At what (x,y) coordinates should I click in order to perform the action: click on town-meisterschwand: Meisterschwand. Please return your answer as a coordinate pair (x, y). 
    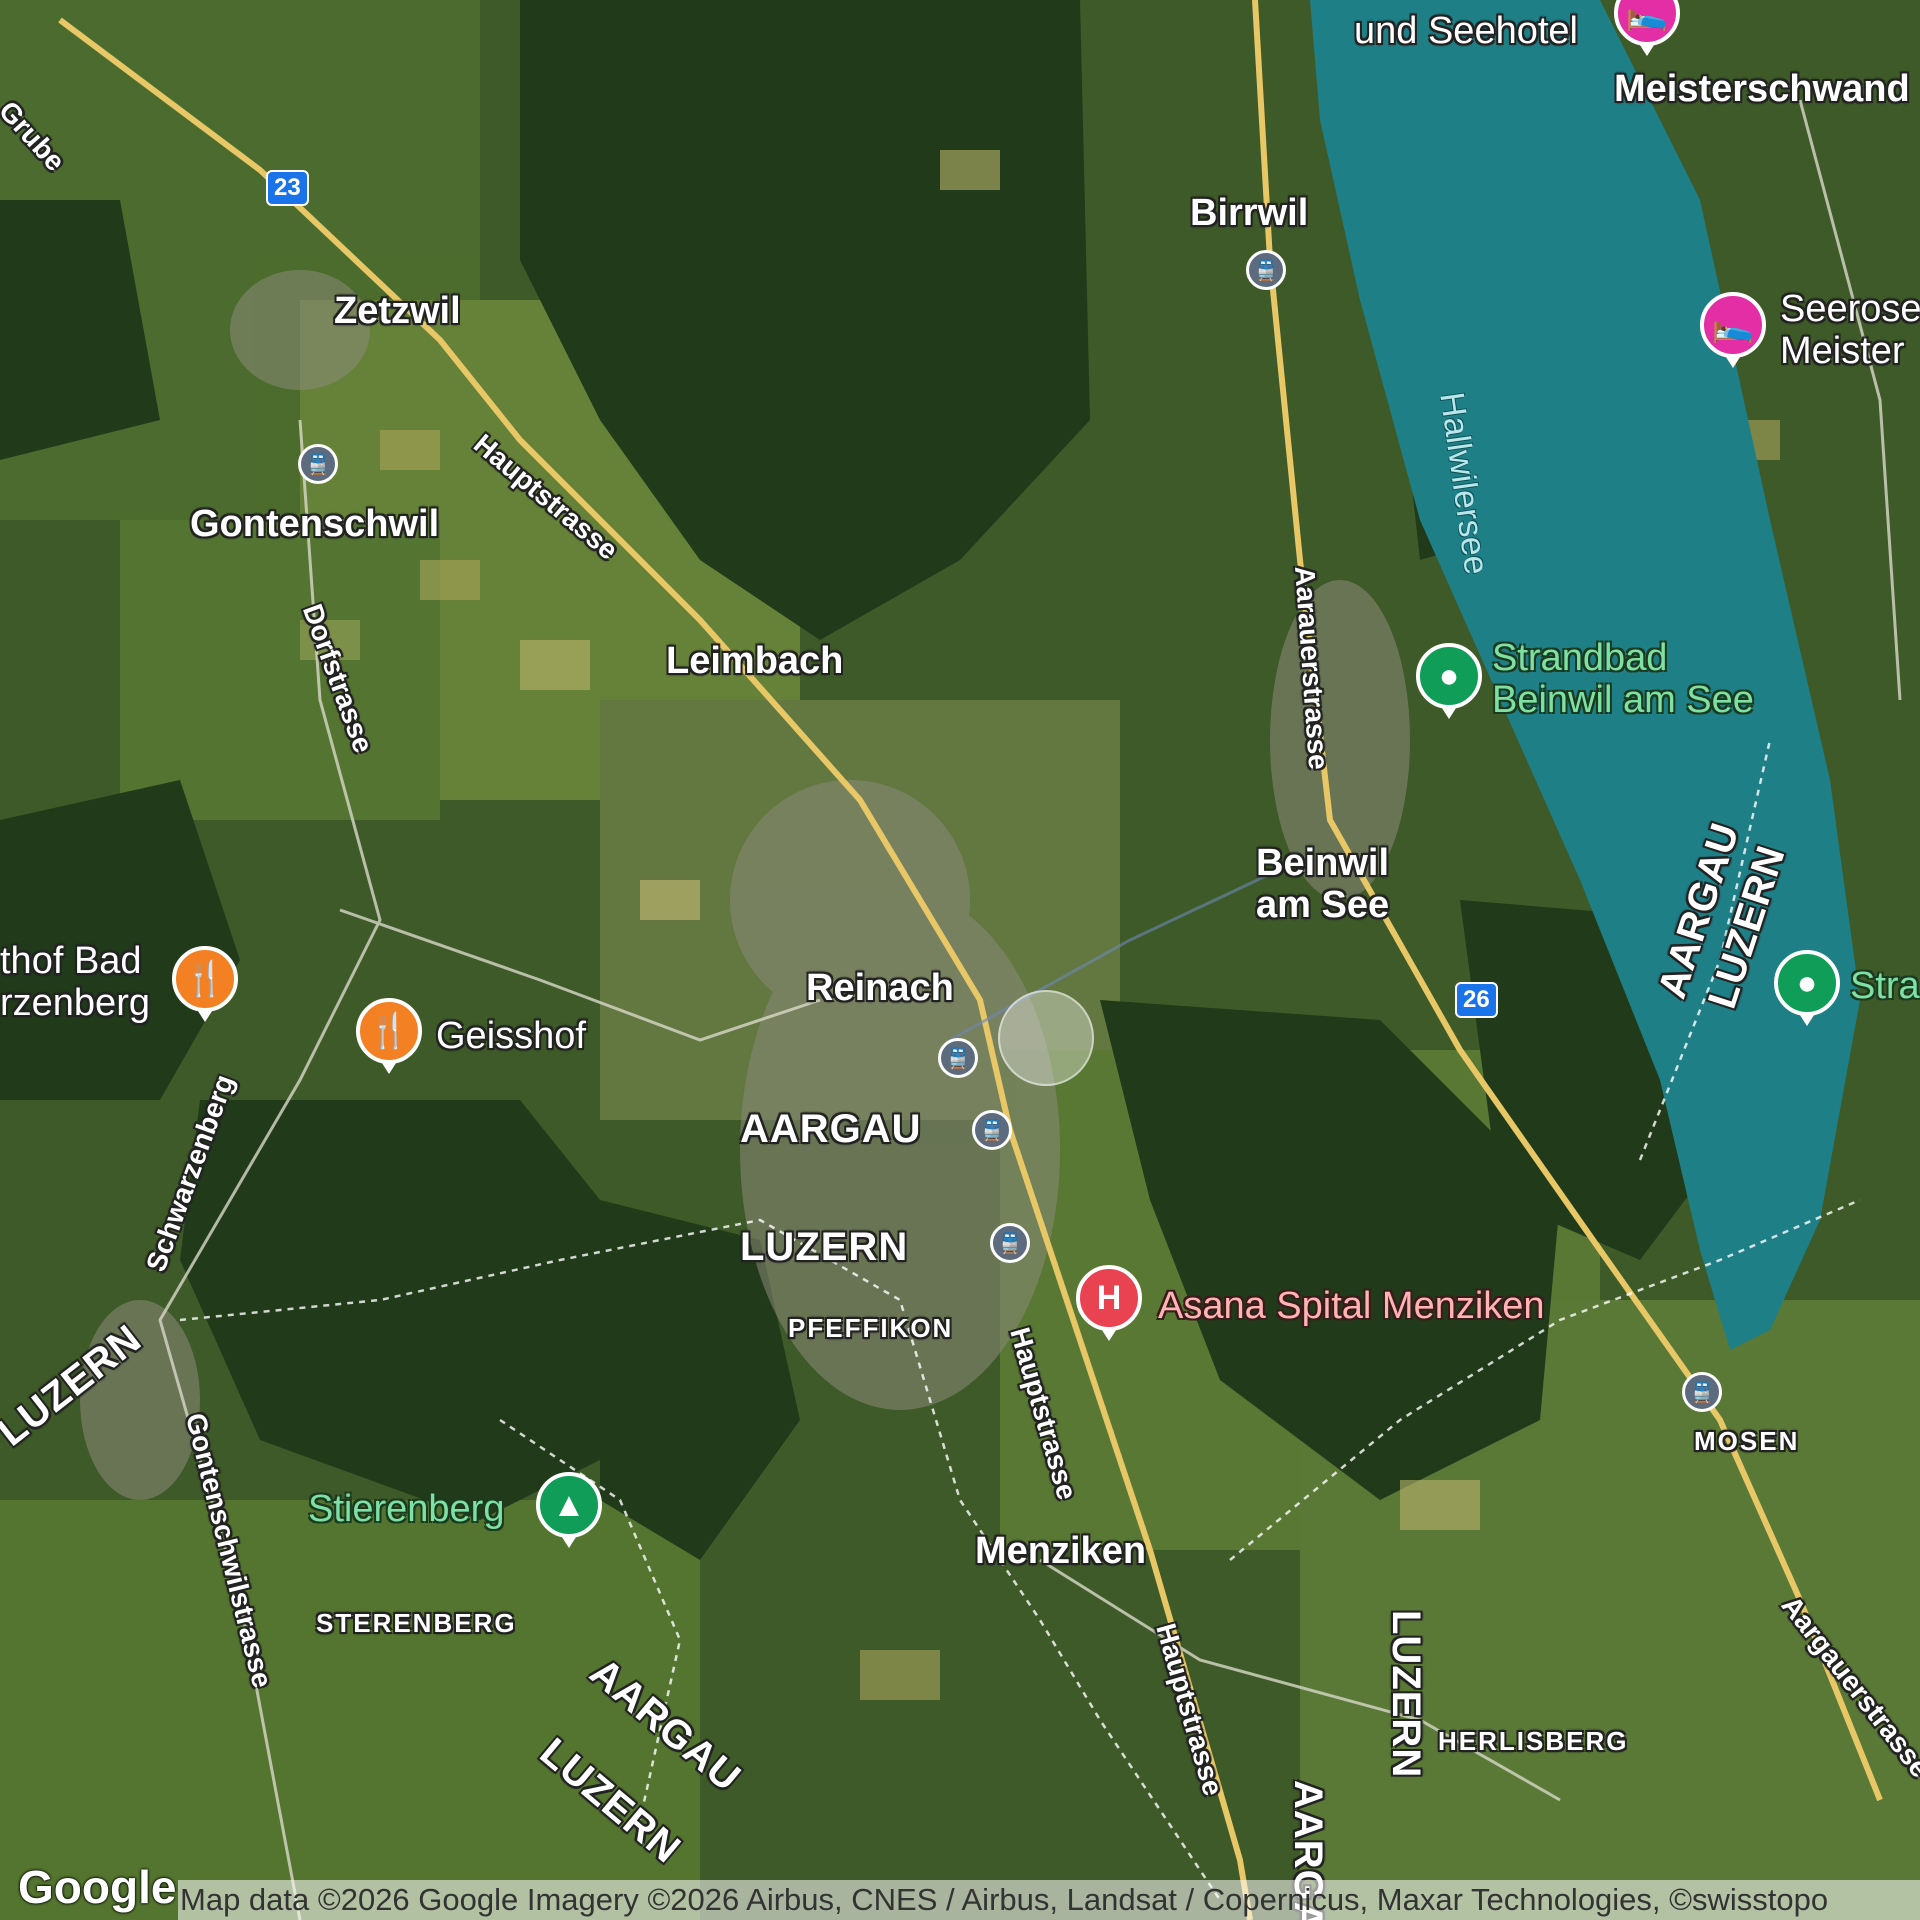
    Looking at the image, I should click on (1762, 89).